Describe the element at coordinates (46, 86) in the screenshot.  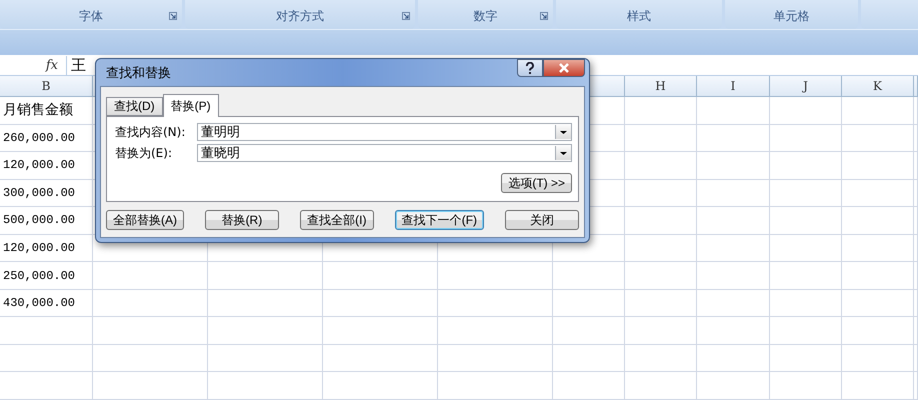
I see `column-header: B` at that location.